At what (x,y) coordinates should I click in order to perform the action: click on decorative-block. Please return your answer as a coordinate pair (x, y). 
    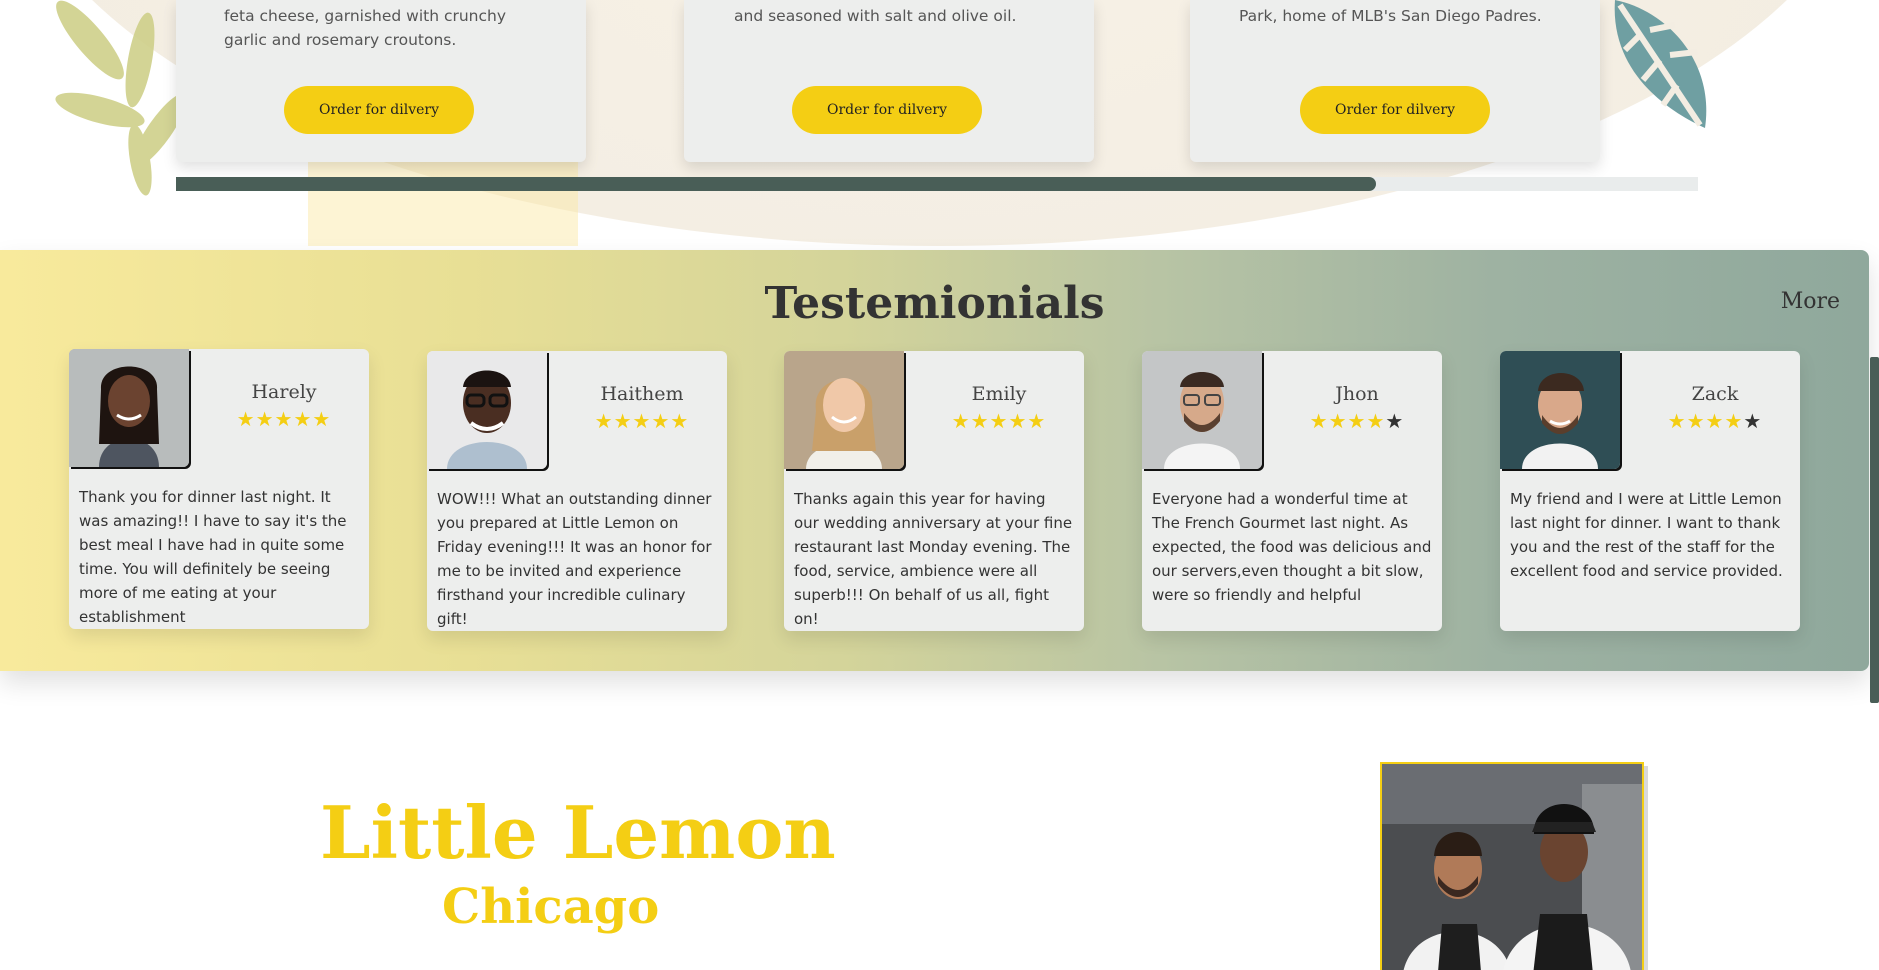
    Looking at the image, I should click on (443, 198).